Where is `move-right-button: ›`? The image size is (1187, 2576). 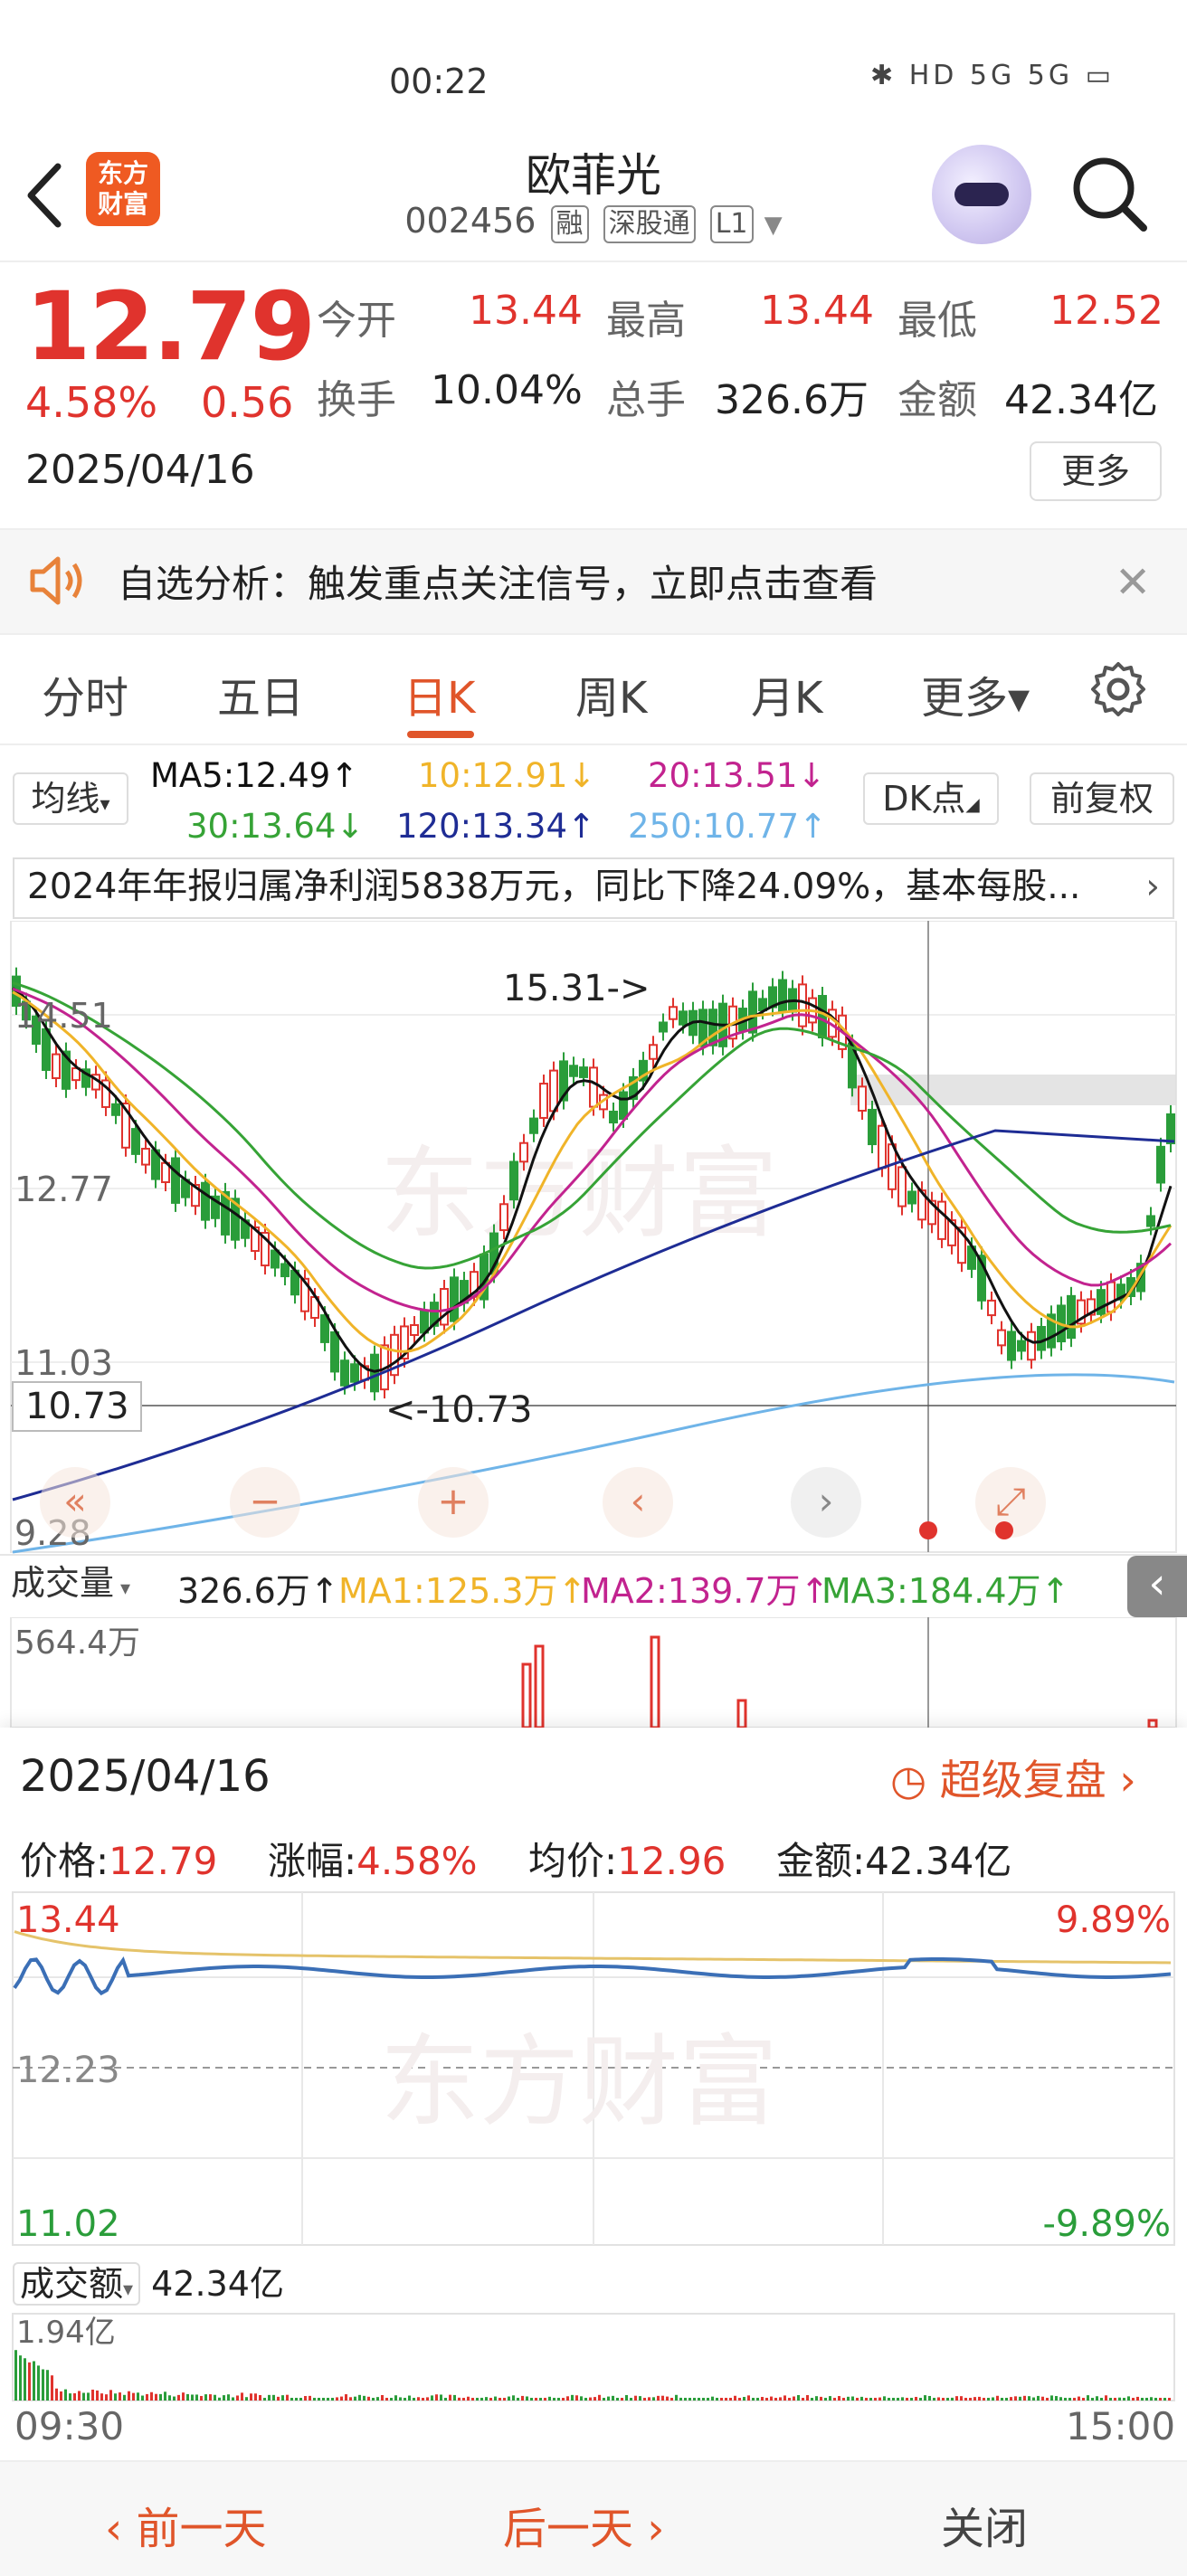
move-right-button: › is located at coordinates (826, 1503).